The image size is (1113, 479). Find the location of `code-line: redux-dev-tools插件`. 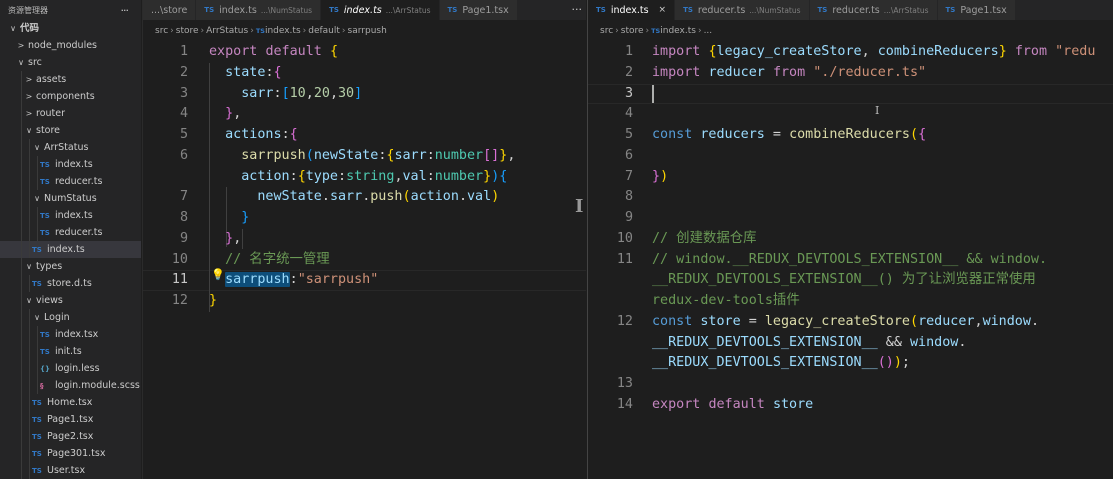

code-line: redux-dev-tools插件 is located at coordinates (726, 301).